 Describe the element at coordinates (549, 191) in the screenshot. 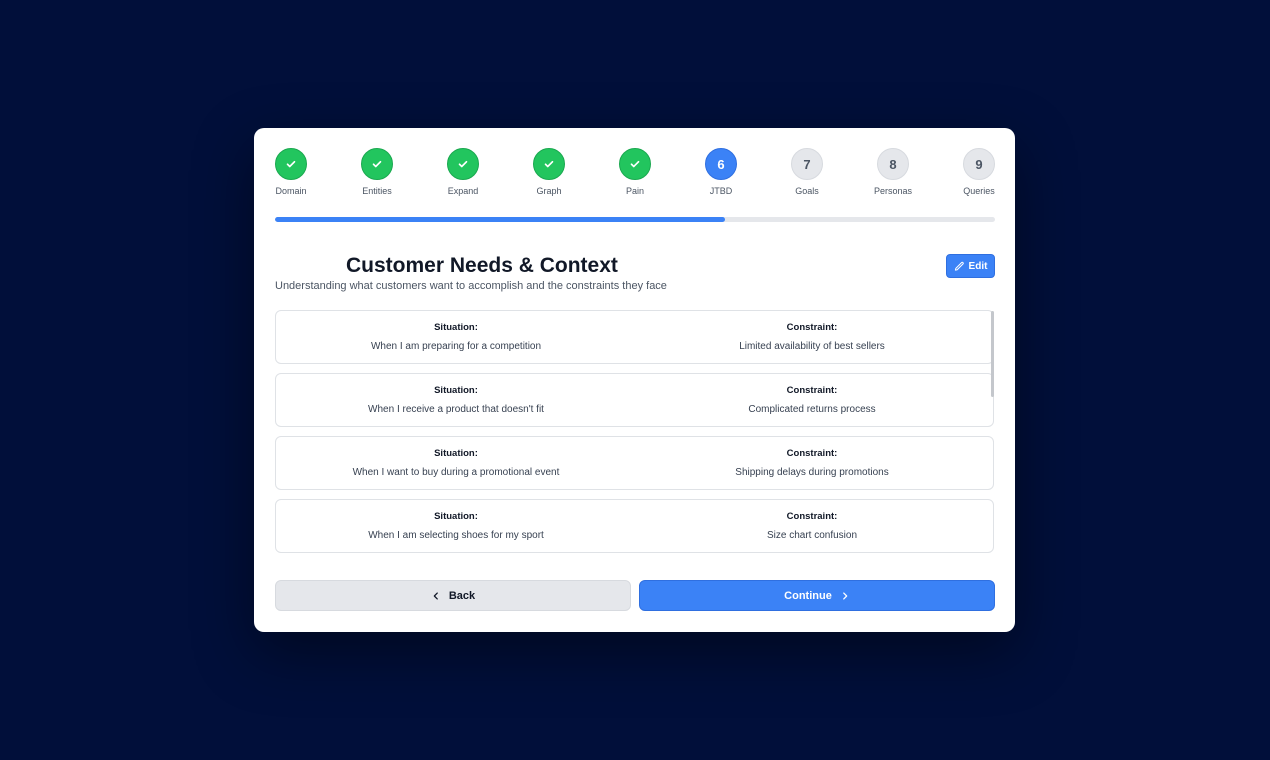

I see `step-label: Graph` at that location.